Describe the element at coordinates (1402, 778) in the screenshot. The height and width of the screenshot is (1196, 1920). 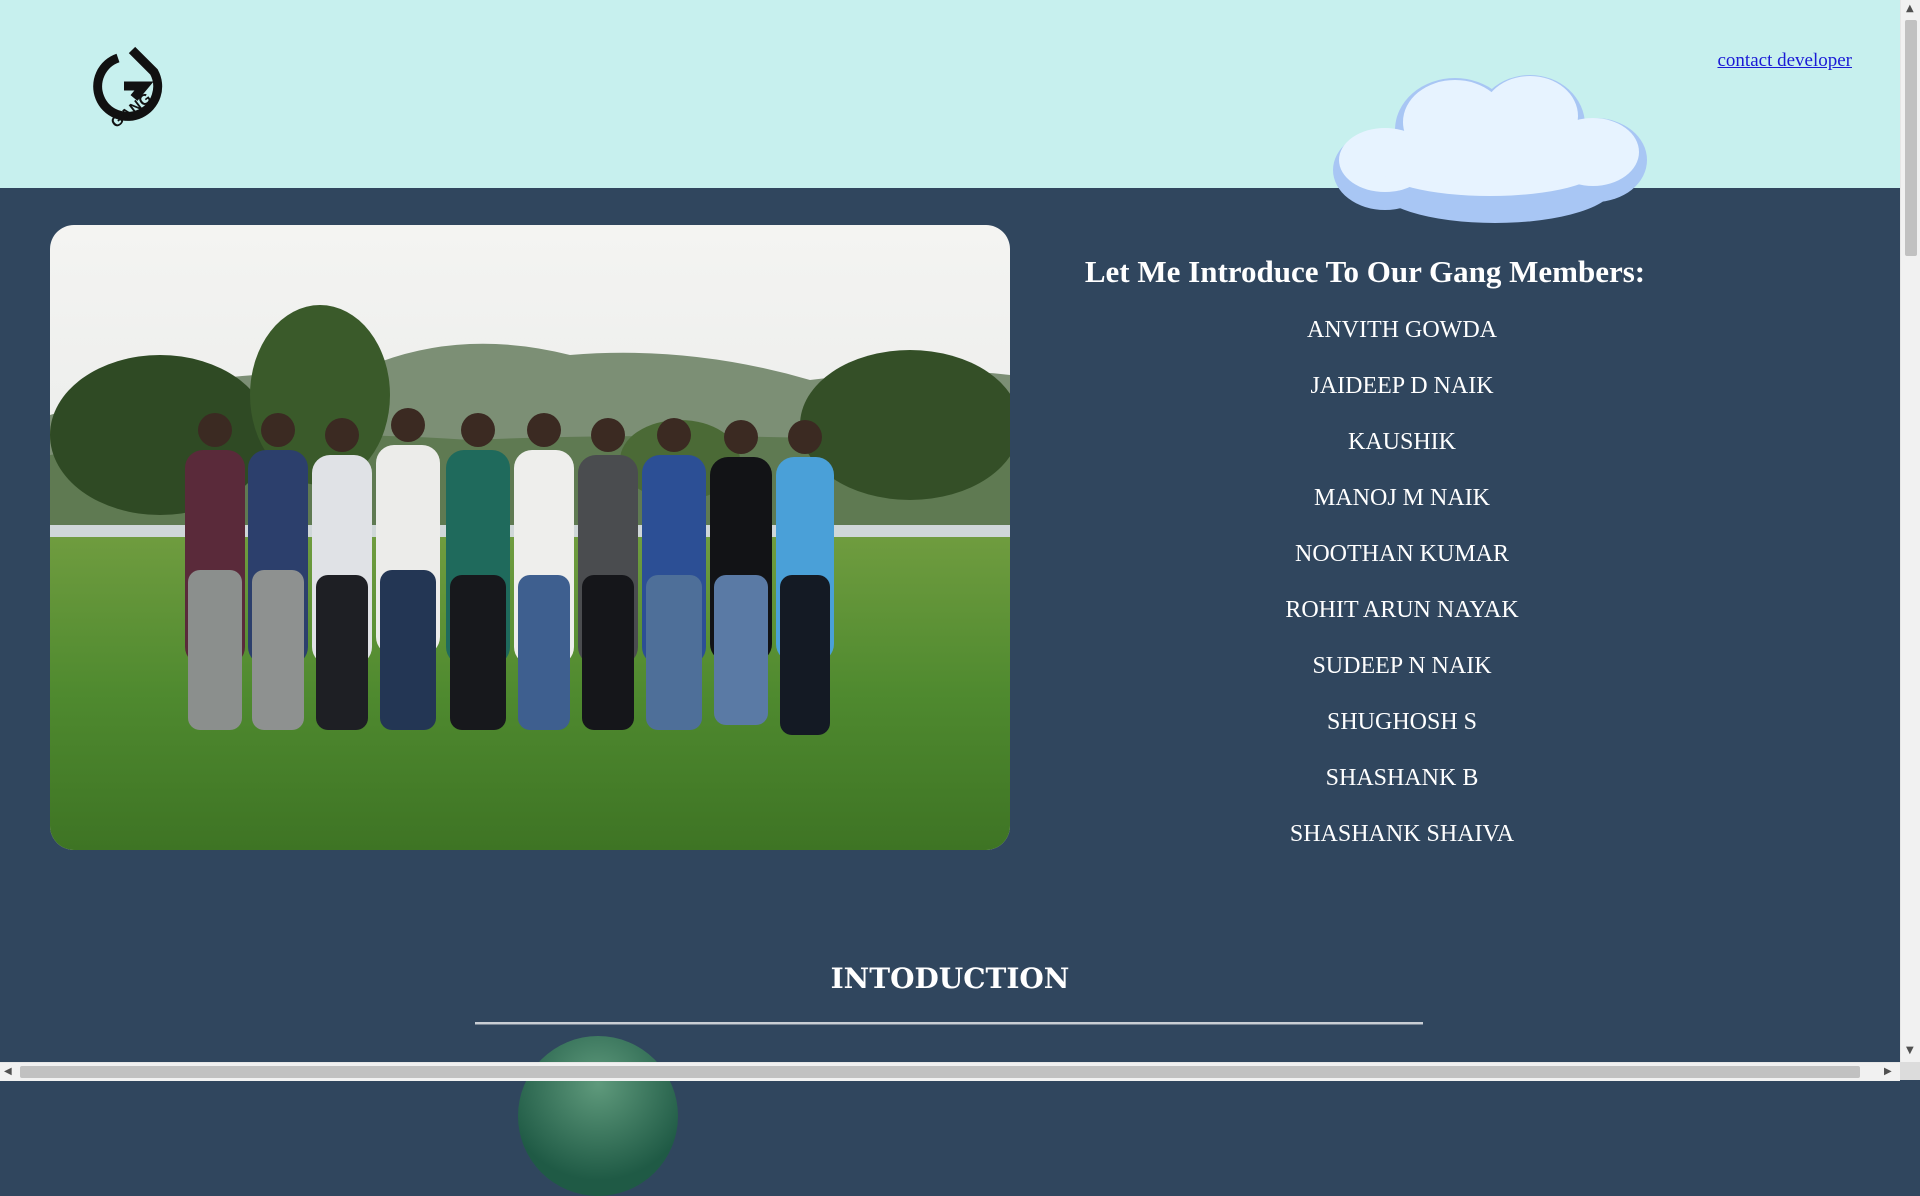
I see `member-name: SHASHANK B` at that location.